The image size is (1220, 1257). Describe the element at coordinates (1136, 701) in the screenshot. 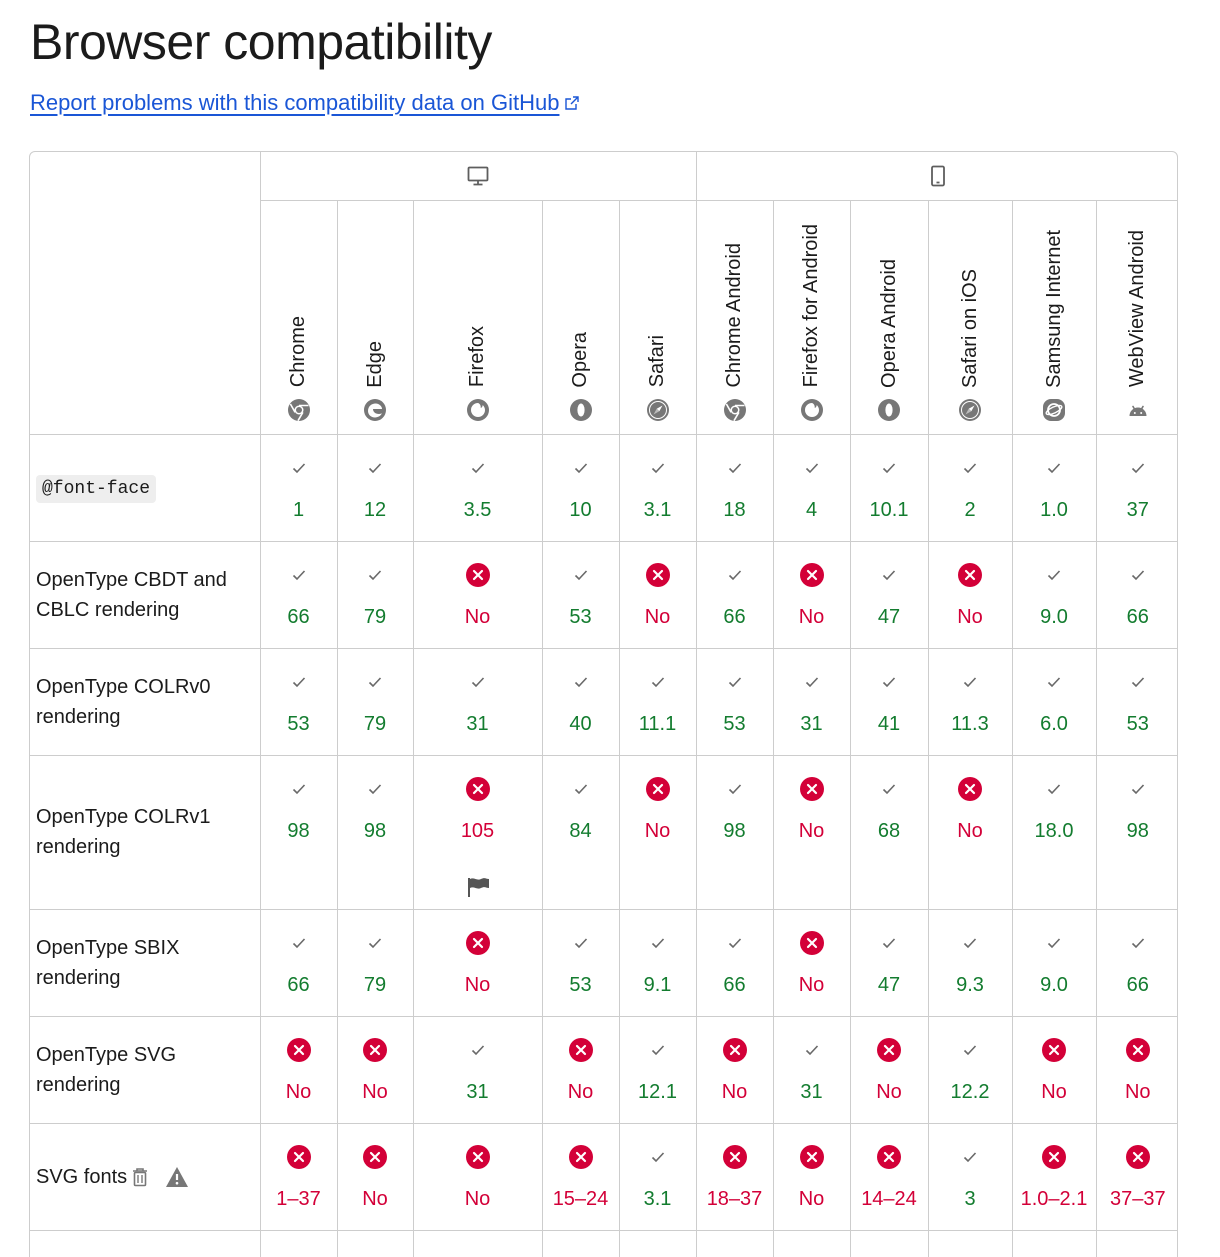

I see `support-cell-webview: 53` at that location.